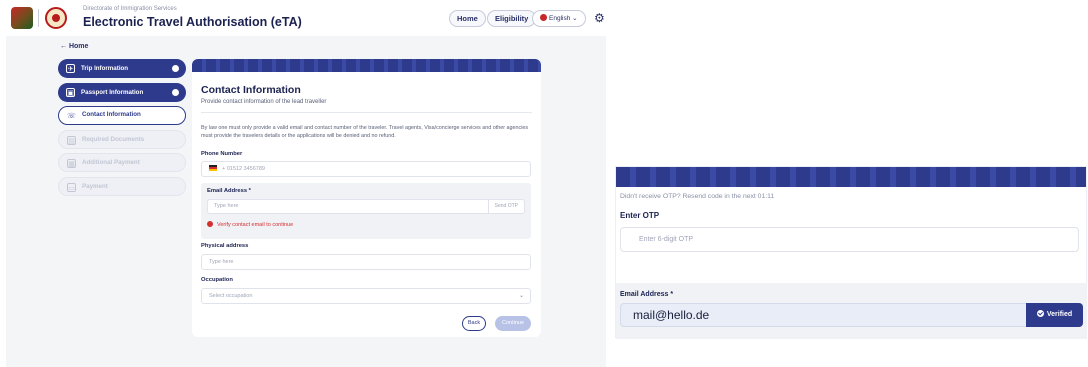  Describe the element at coordinates (640, 215) in the screenshot. I see `otp-label: Enter OTP` at that location.